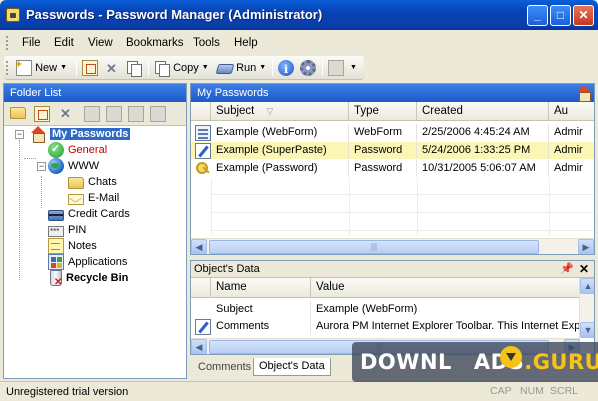 Image resolution: width=598 pixels, height=401 pixels. Describe the element at coordinates (93, 198) in the screenshot. I see `tree-email: E-Mail` at that location.